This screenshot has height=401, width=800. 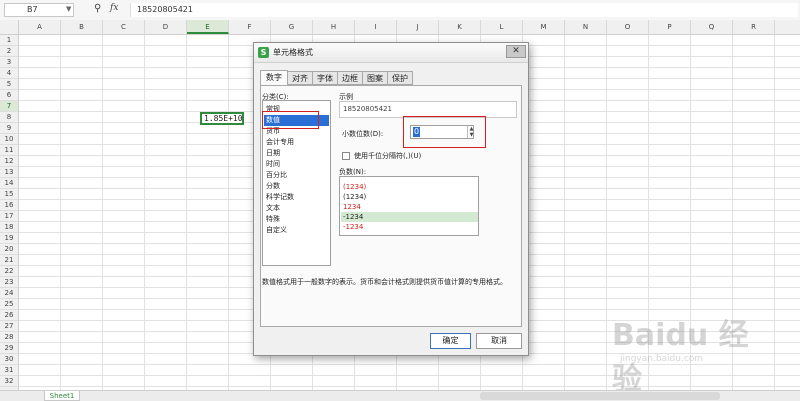 I want to click on zoom-icon: ⚲, so click(x=97, y=8).